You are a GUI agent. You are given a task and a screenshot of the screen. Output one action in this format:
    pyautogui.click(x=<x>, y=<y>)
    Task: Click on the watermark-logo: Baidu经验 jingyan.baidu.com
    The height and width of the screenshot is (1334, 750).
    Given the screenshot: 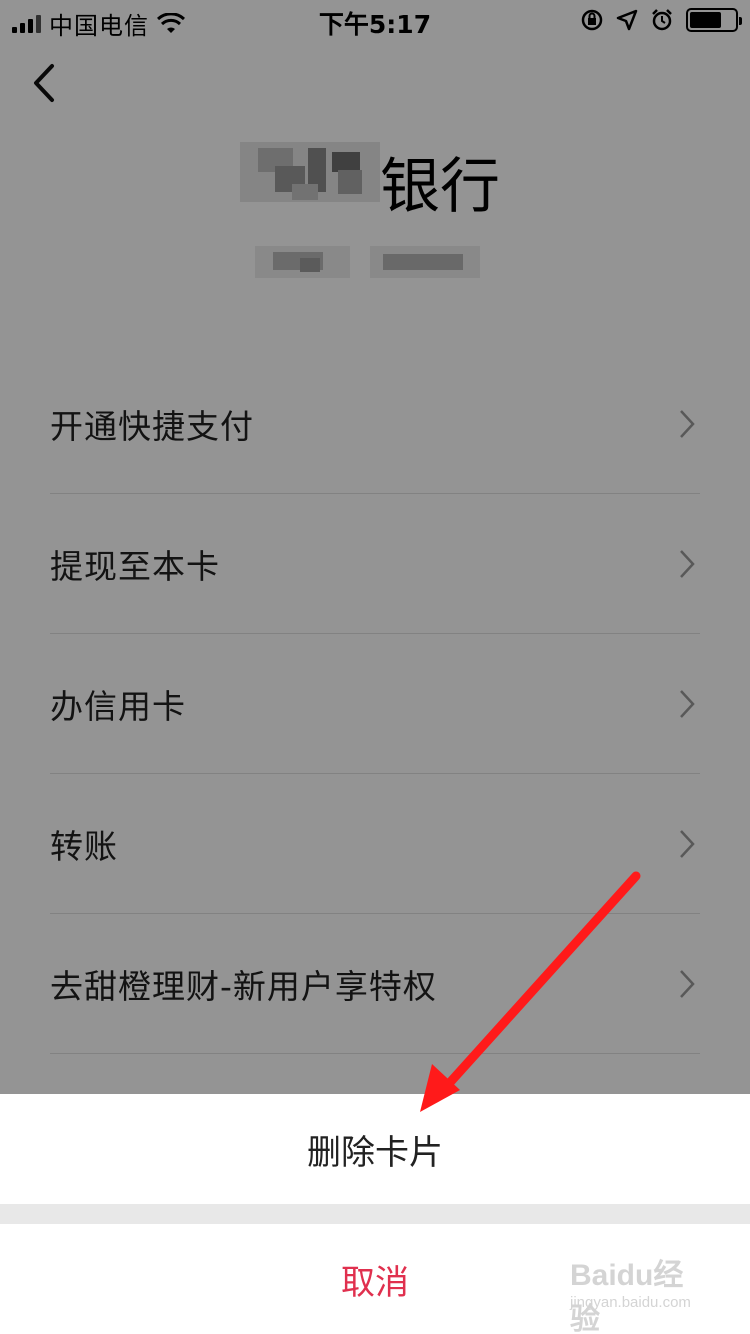 What is the action you would take?
    pyautogui.click(x=640, y=1292)
    